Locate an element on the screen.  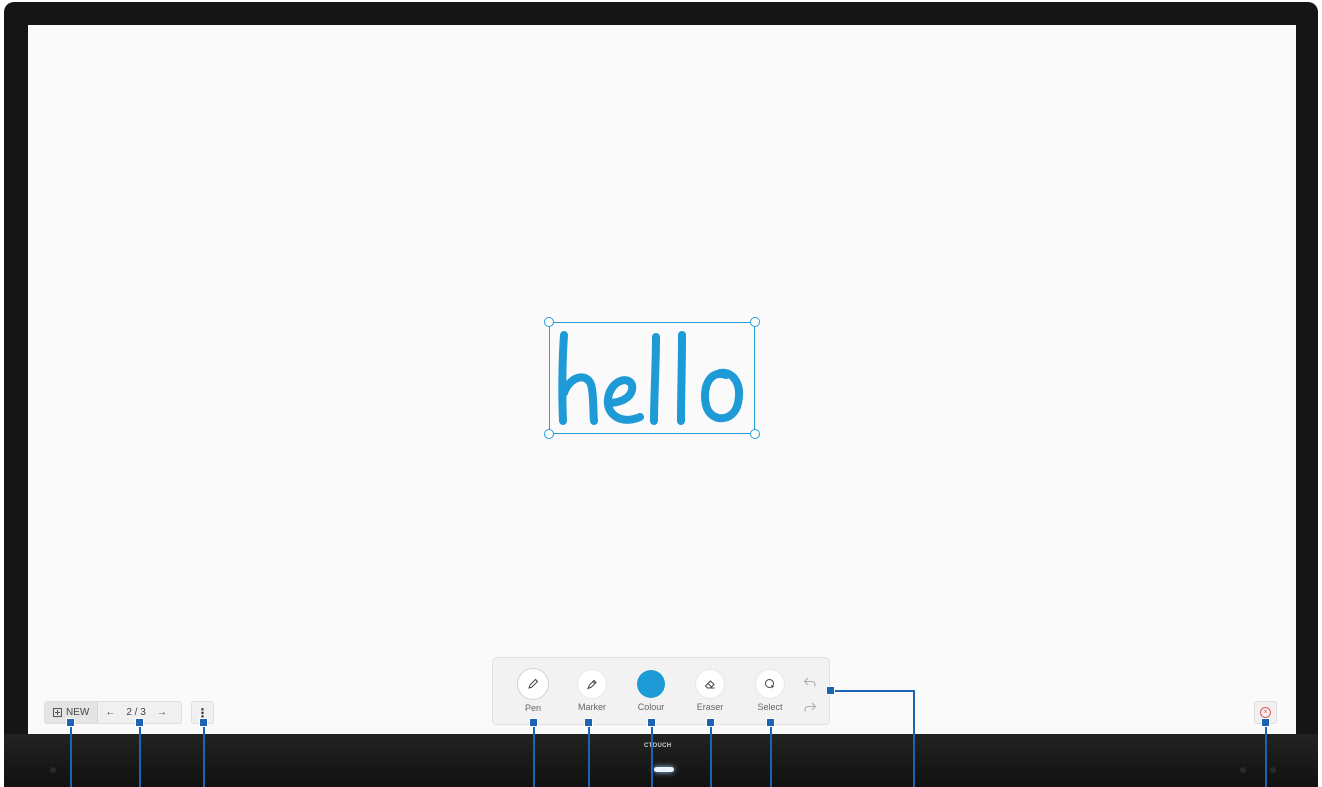
arrow-right-icon: → is located at coordinates (162, 712).